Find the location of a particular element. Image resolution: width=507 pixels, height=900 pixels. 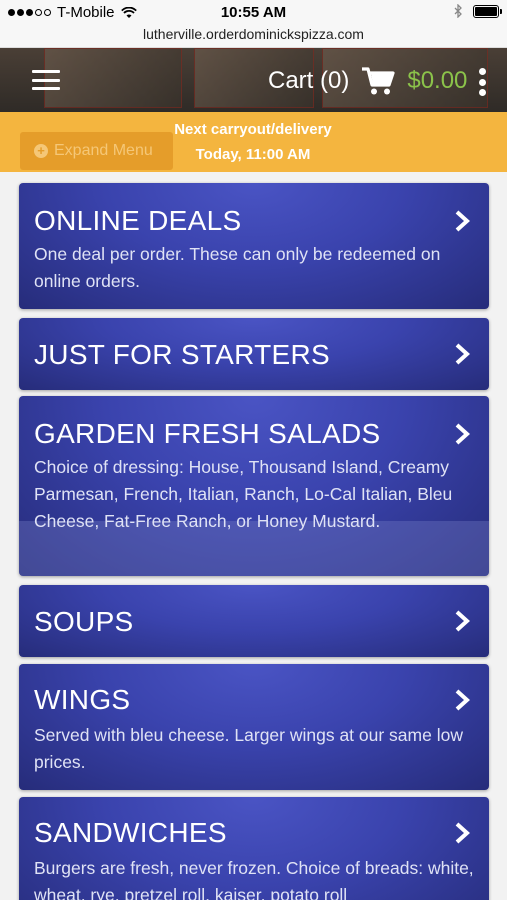

menu-icon is located at coordinates (46, 80).